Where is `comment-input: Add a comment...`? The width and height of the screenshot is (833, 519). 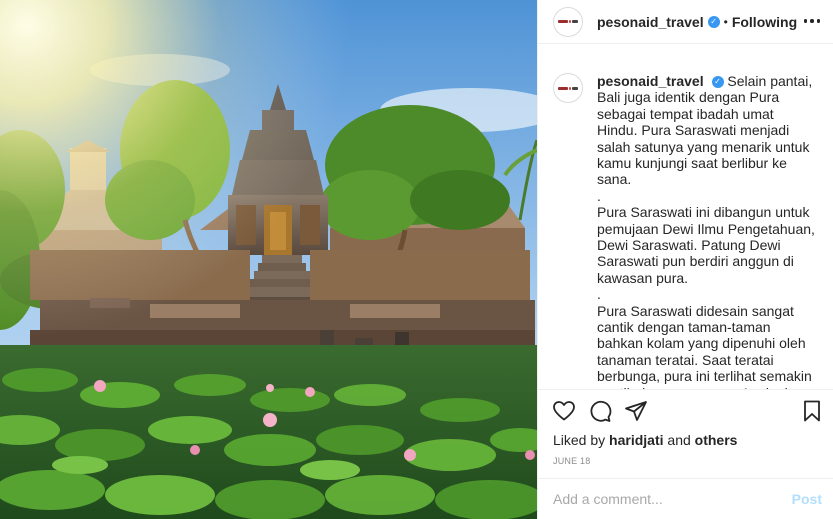 comment-input: Add a comment... is located at coordinates (608, 499).